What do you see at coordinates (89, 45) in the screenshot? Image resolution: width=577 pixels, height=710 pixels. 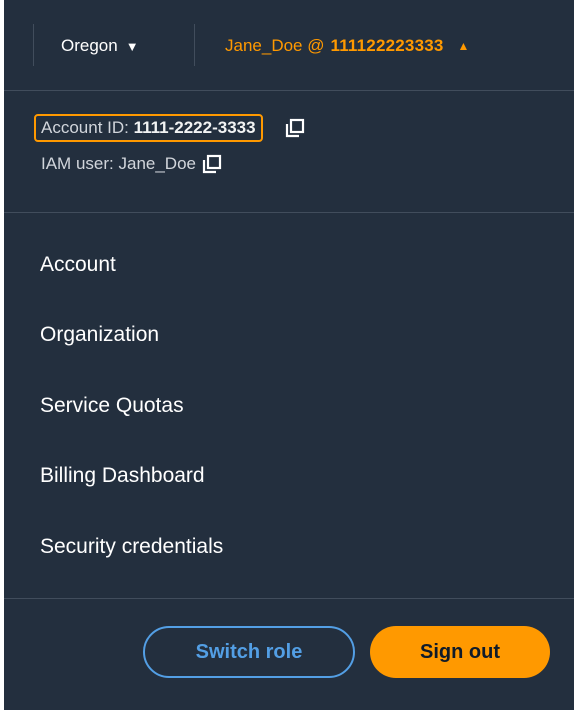 I see `region-label: Oregon` at bounding box center [89, 45].